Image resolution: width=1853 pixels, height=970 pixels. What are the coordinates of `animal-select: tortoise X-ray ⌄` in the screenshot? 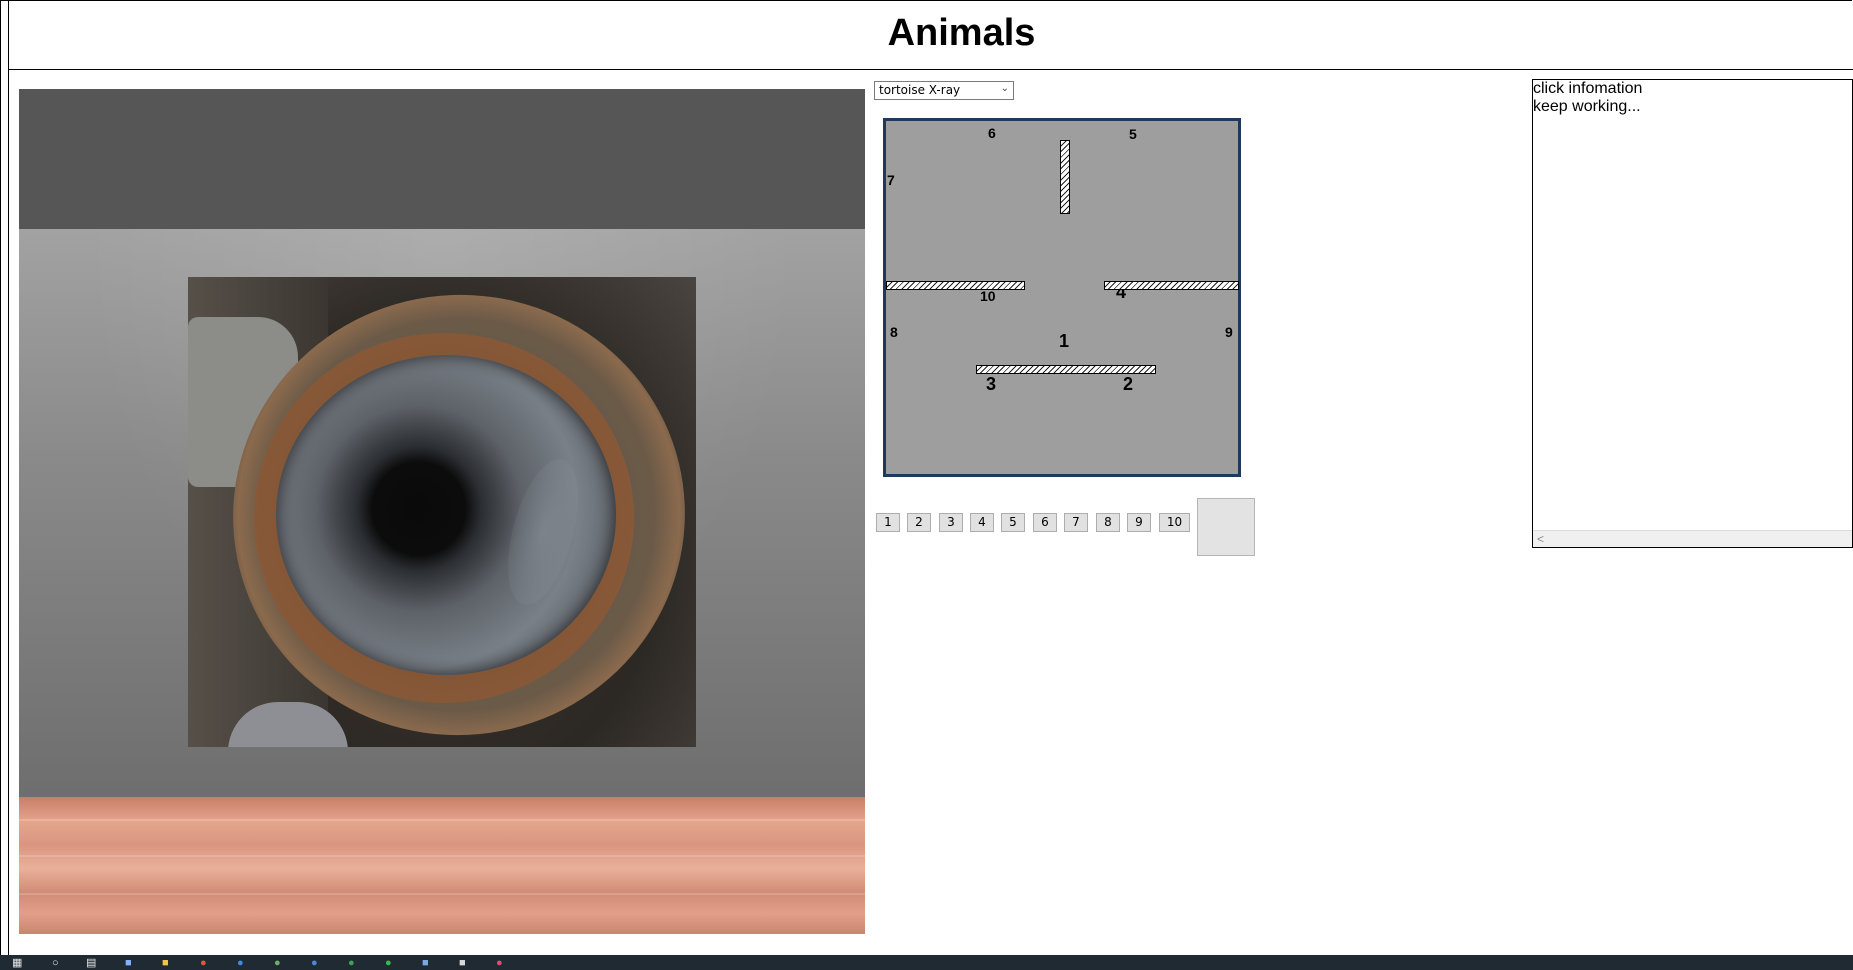 It's located at (944, 90).